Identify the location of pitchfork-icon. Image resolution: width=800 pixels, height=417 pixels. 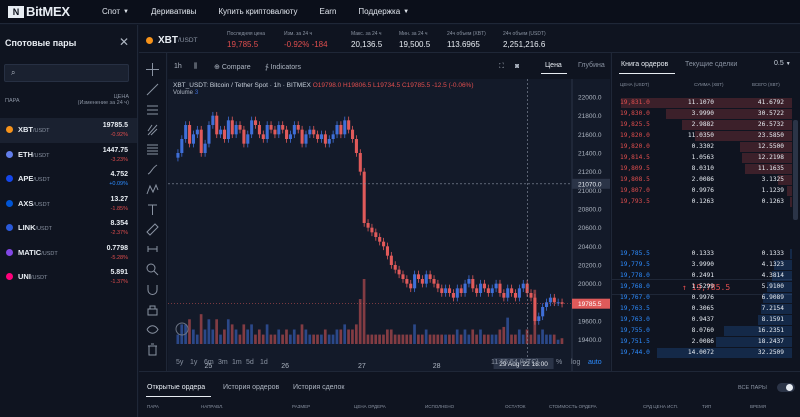
(152, 129).